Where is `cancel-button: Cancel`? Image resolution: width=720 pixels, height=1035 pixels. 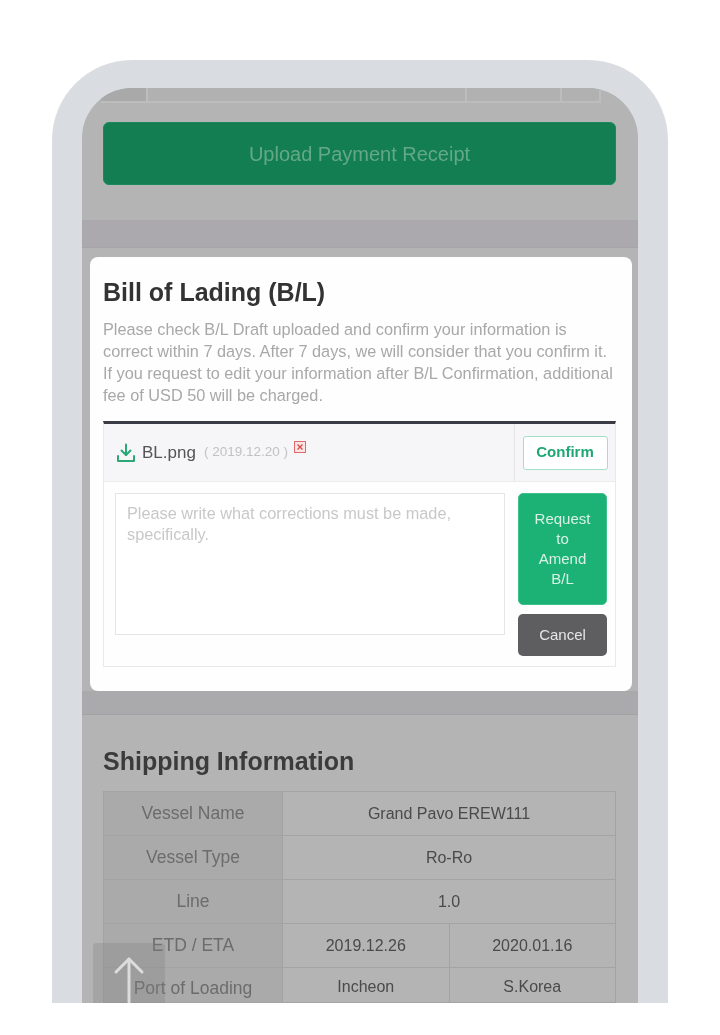 cancel-button: Cancel is located at coordinates (562, 635).